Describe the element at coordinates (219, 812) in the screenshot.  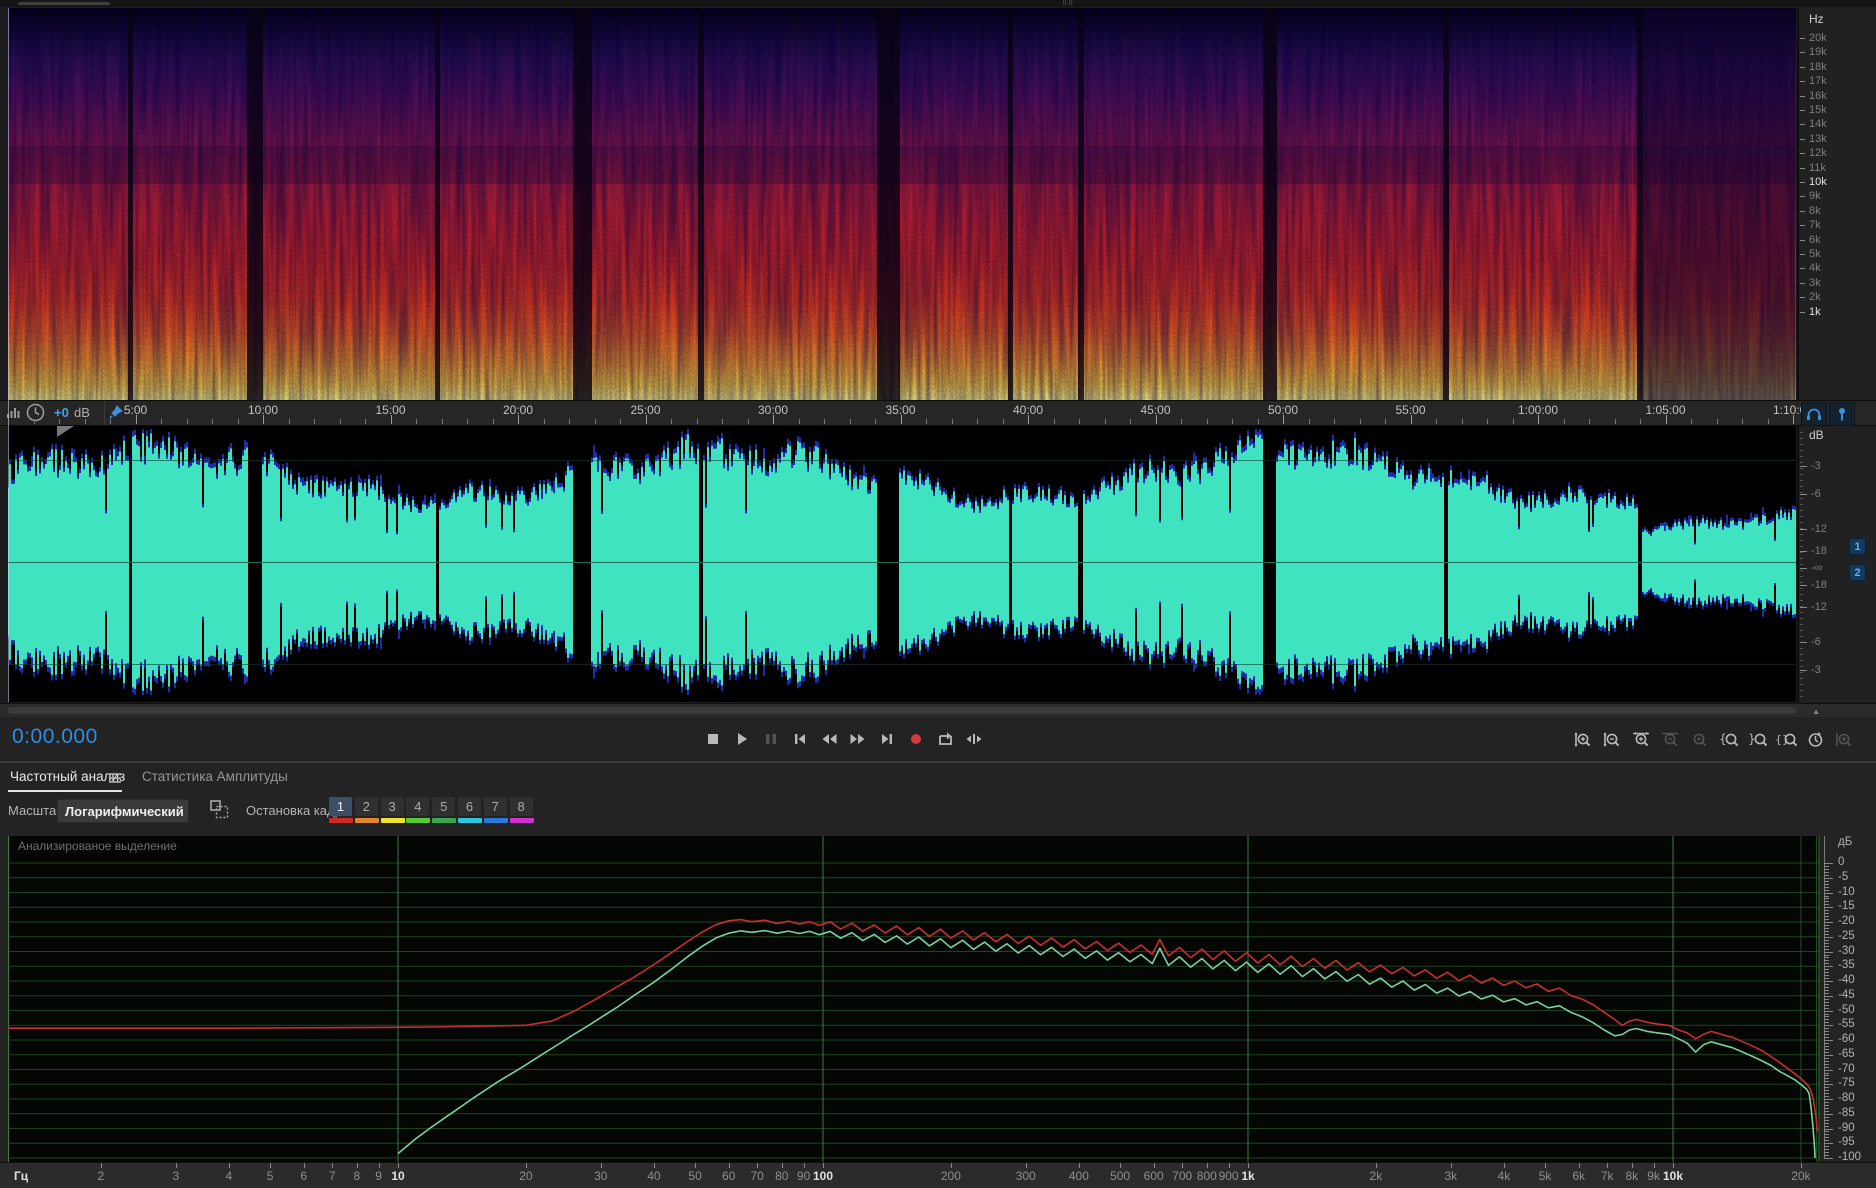
I see `copy-graph-icon` at that location.